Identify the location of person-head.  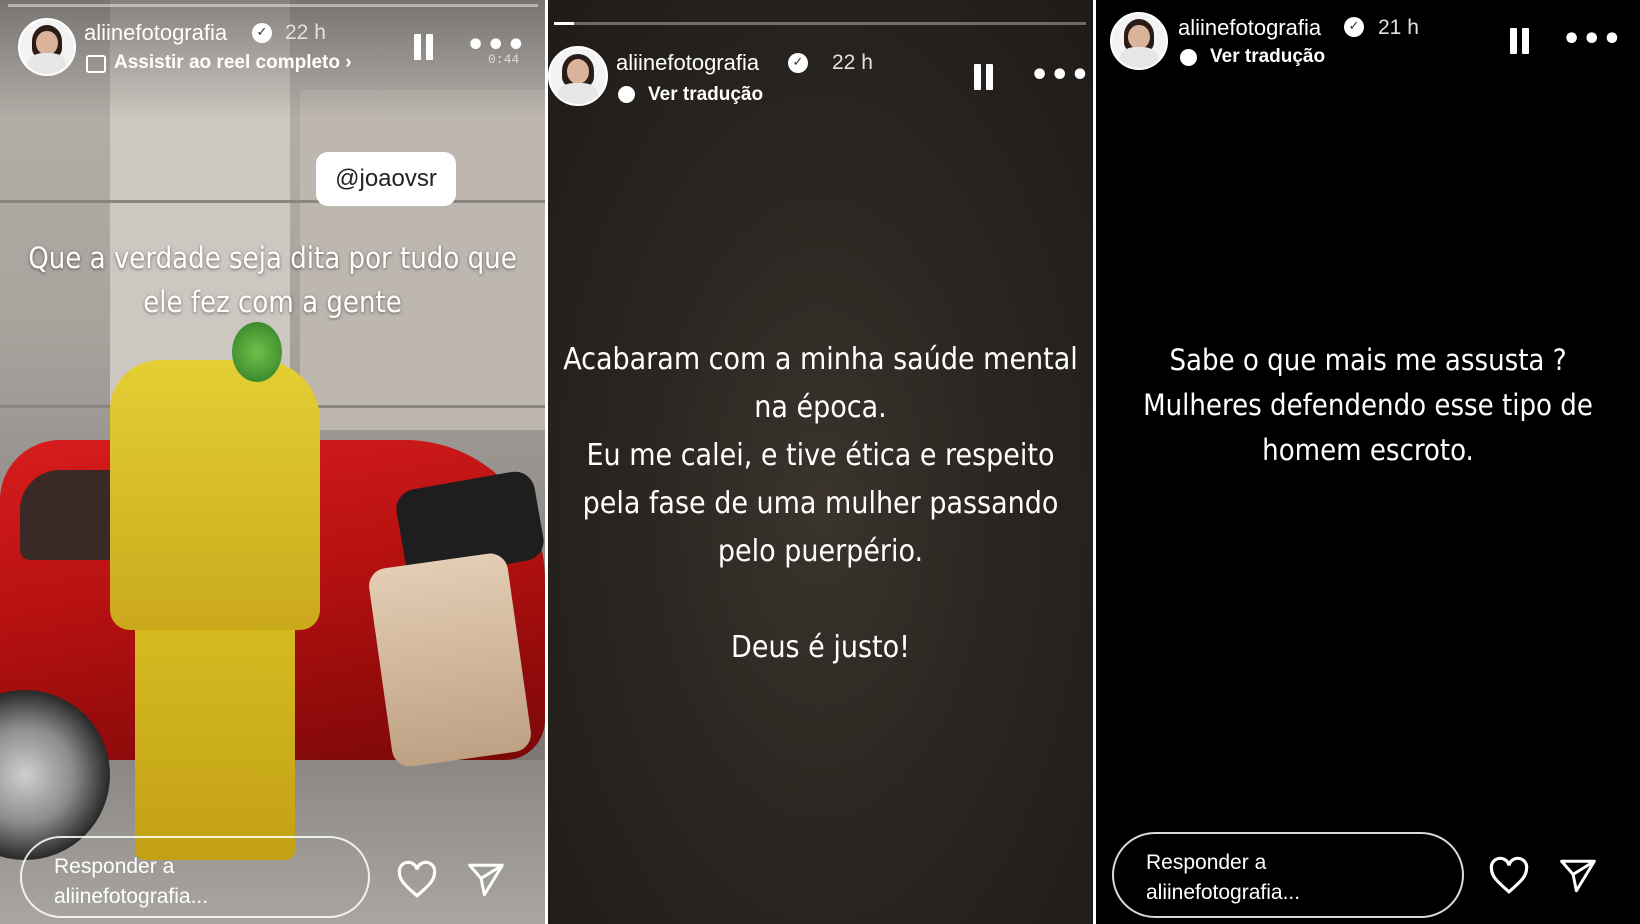
(257, 352).